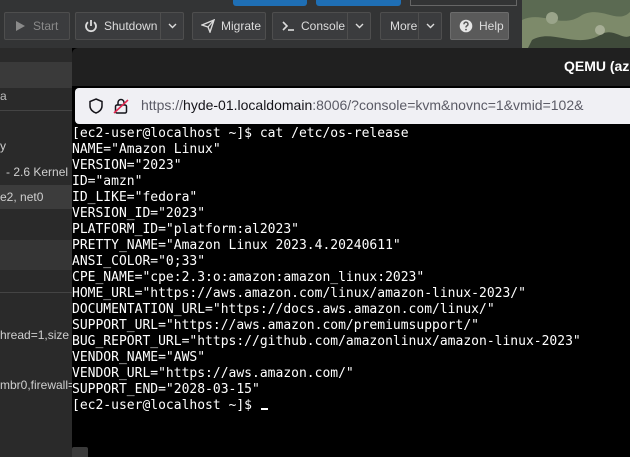 The width and height of the screenshot is (630, 457). I want to click on start-button: Start, so click(37, 26).